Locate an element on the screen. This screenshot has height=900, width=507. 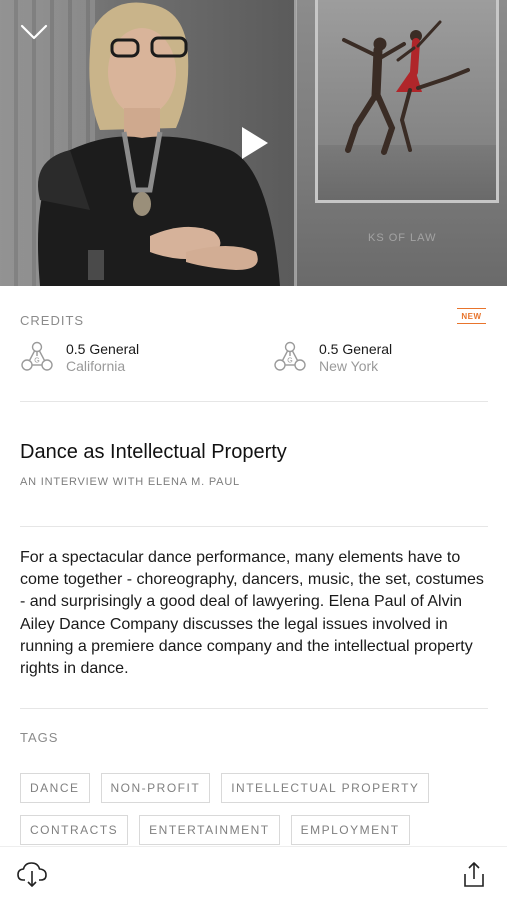
credit-state: California is located at coordinates (96, 366).